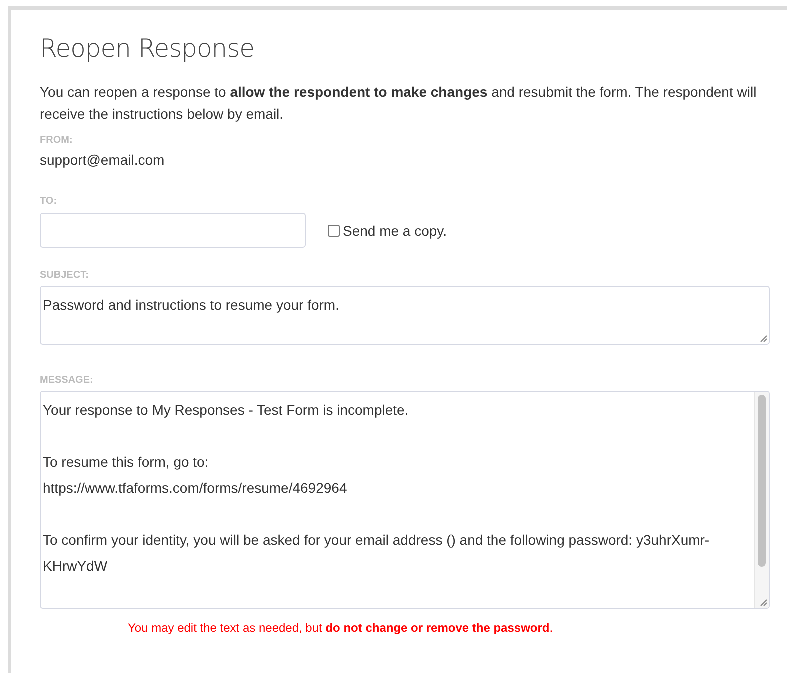 The image size is (787, 673). What do you see at coordinates (148, 48) in the screenshot?
I see `dialog-title: Reopen Response` at bounding box center [148, 48].